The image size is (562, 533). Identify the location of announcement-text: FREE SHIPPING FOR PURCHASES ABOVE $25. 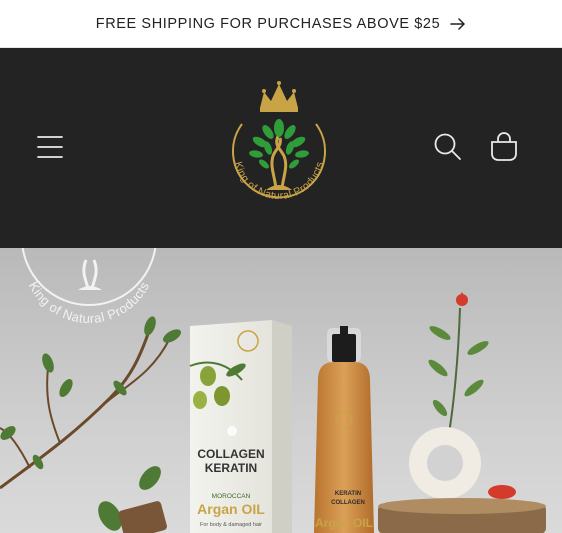
(268, 23).